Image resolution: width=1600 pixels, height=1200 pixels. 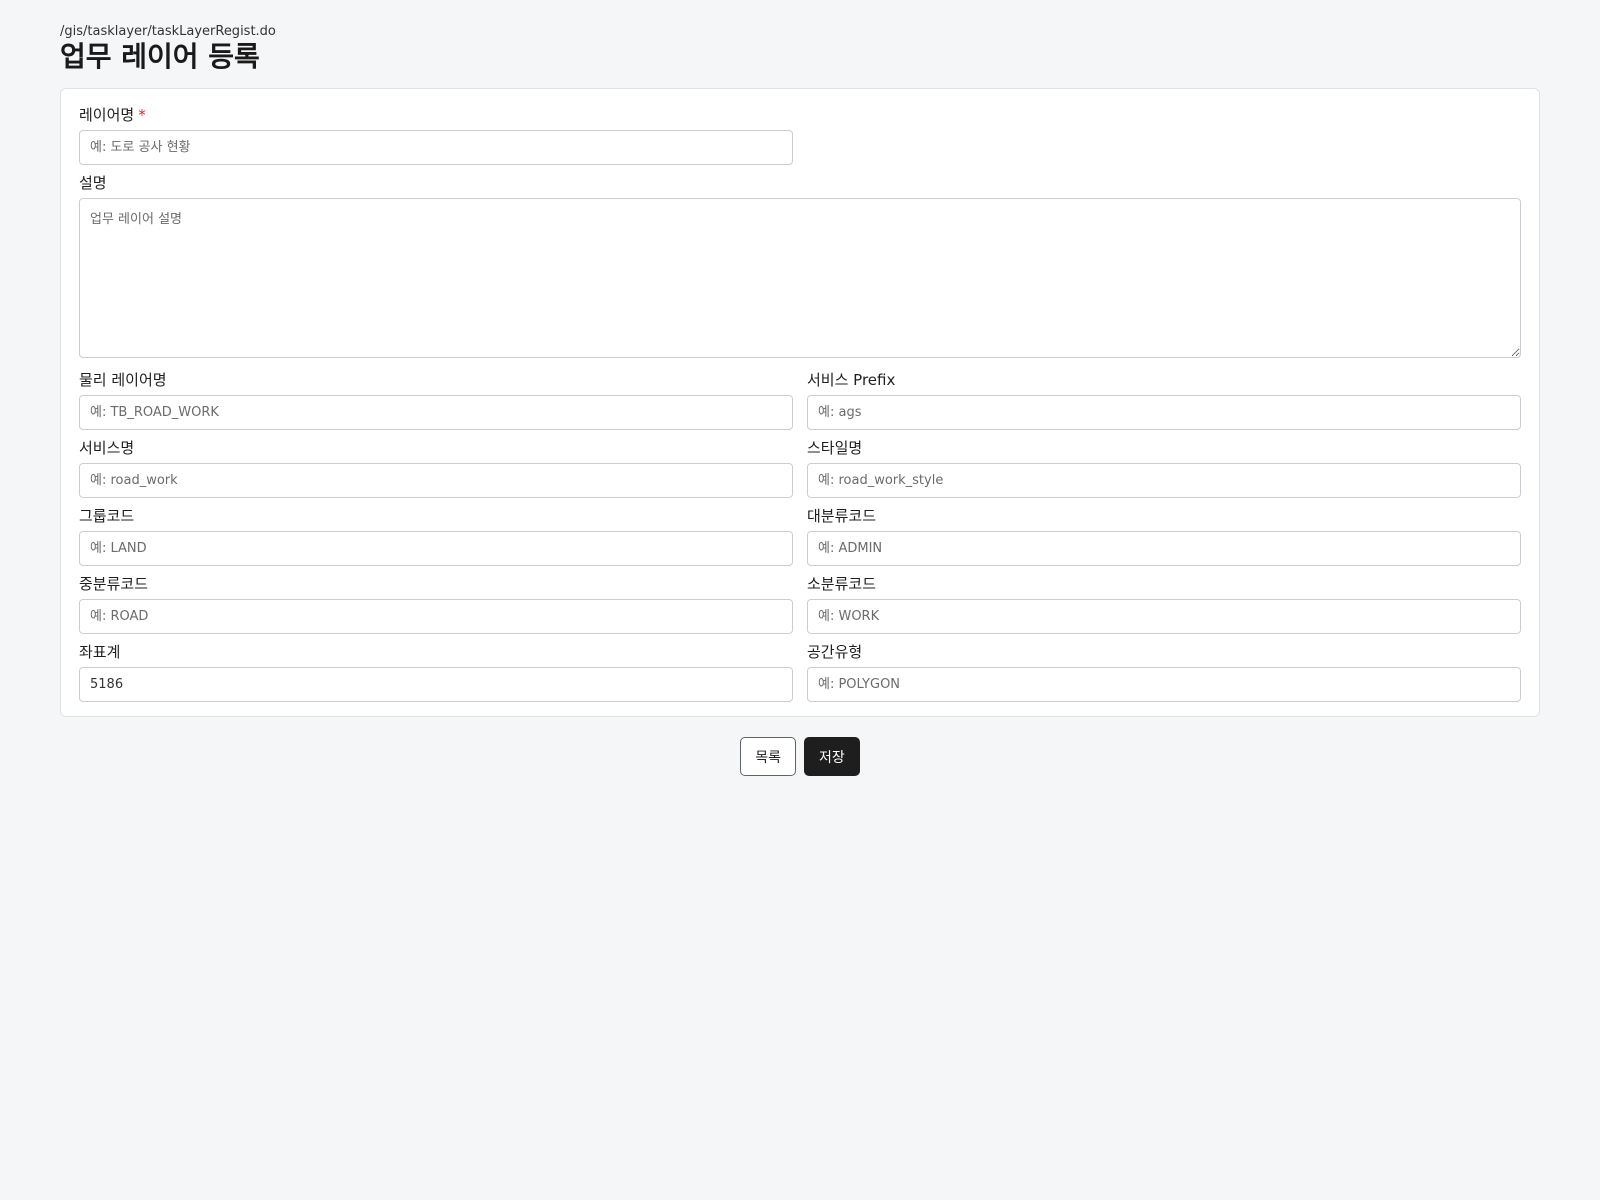 I want to click on field-spatial-type: 공간유형, so click(x=1164, y=672).